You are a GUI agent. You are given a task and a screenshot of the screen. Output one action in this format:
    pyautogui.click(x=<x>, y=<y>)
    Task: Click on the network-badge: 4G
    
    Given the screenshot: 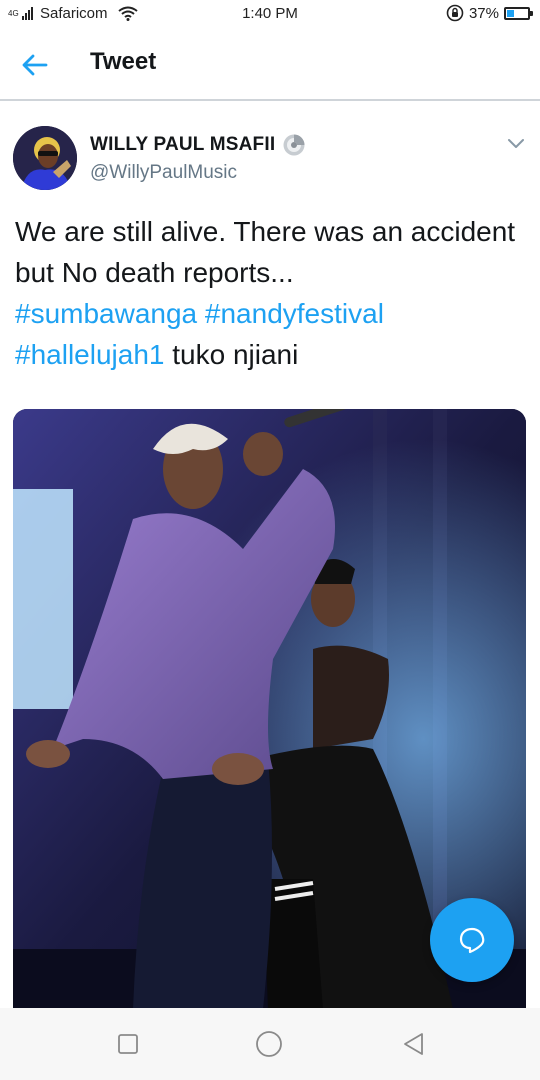 What is the action you would take?
    pyautogui.click(x=13, y=13)
    